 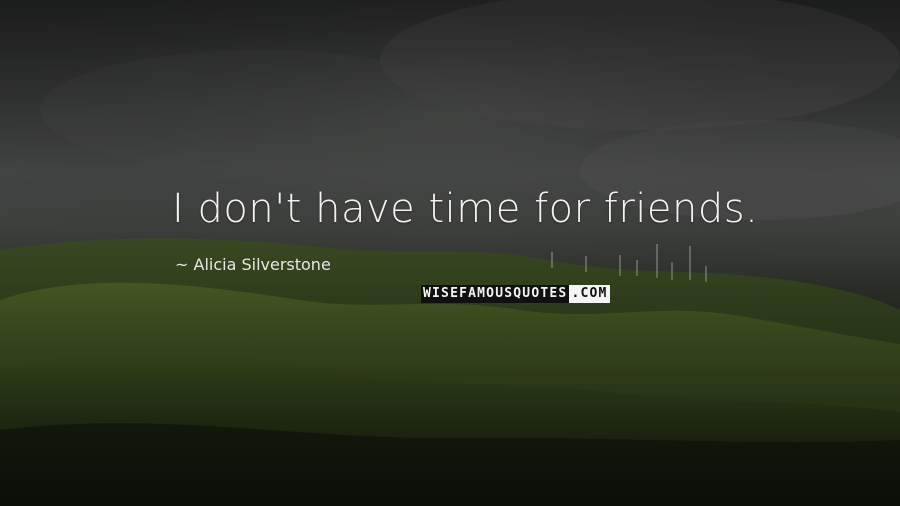 I want to click on quote-author: ~ Alicia Silverstone, so click(x=253, y=264).